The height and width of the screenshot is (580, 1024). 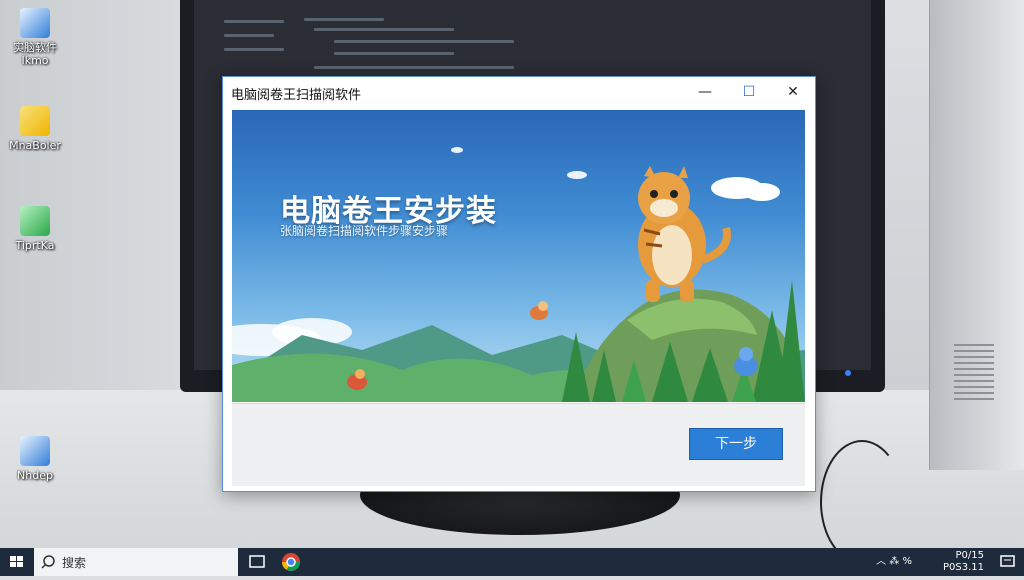 I want to click on desktop-icon-2: MnaBoler, so click(x=35, y=129).